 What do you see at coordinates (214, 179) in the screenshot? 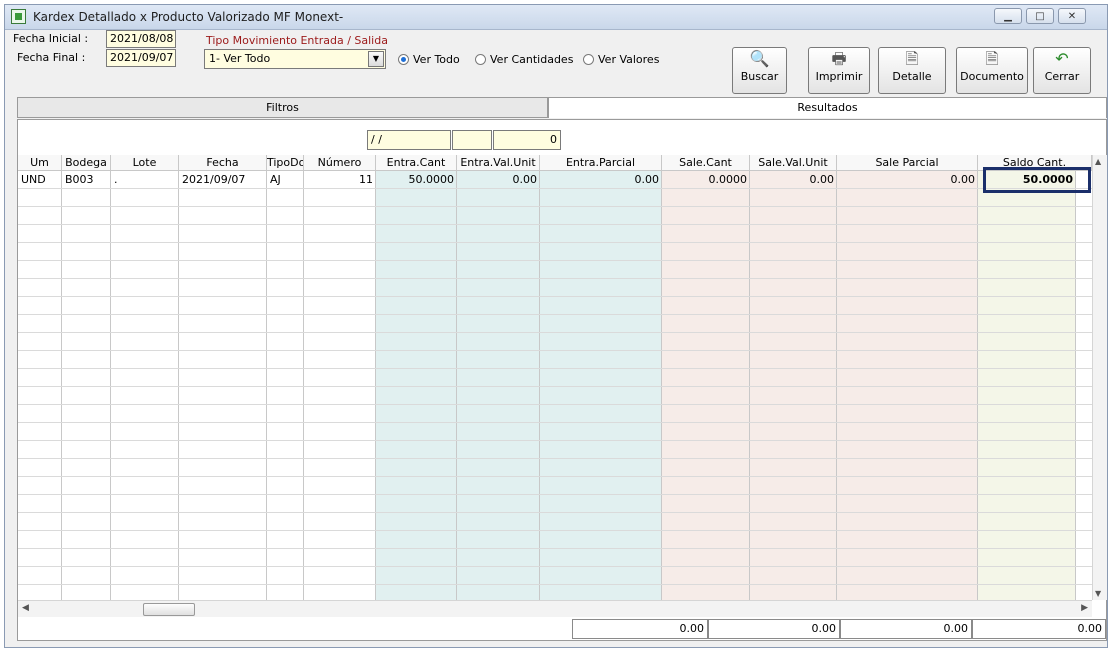
I see `cell-fecha: 2021/09/07` at bounding box center [214, 179].